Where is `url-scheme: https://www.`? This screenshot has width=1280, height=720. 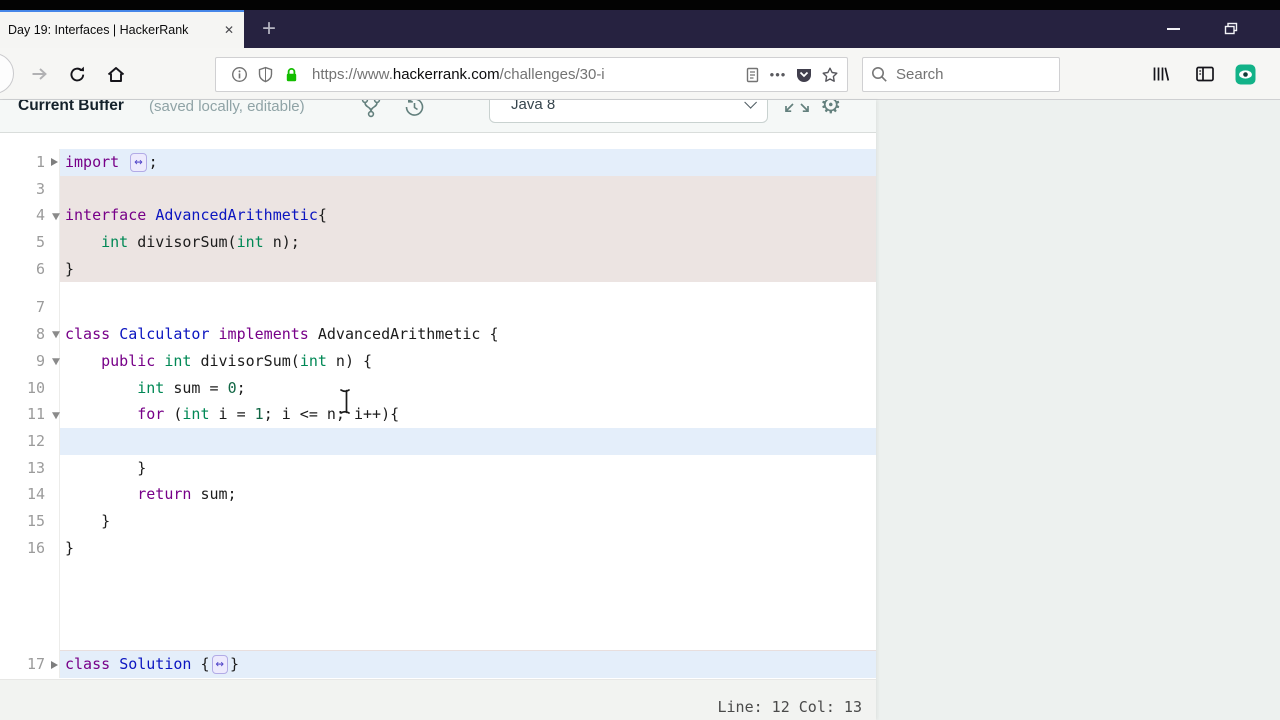 url-scheme: https://www. is located at coordinates (352, 74).